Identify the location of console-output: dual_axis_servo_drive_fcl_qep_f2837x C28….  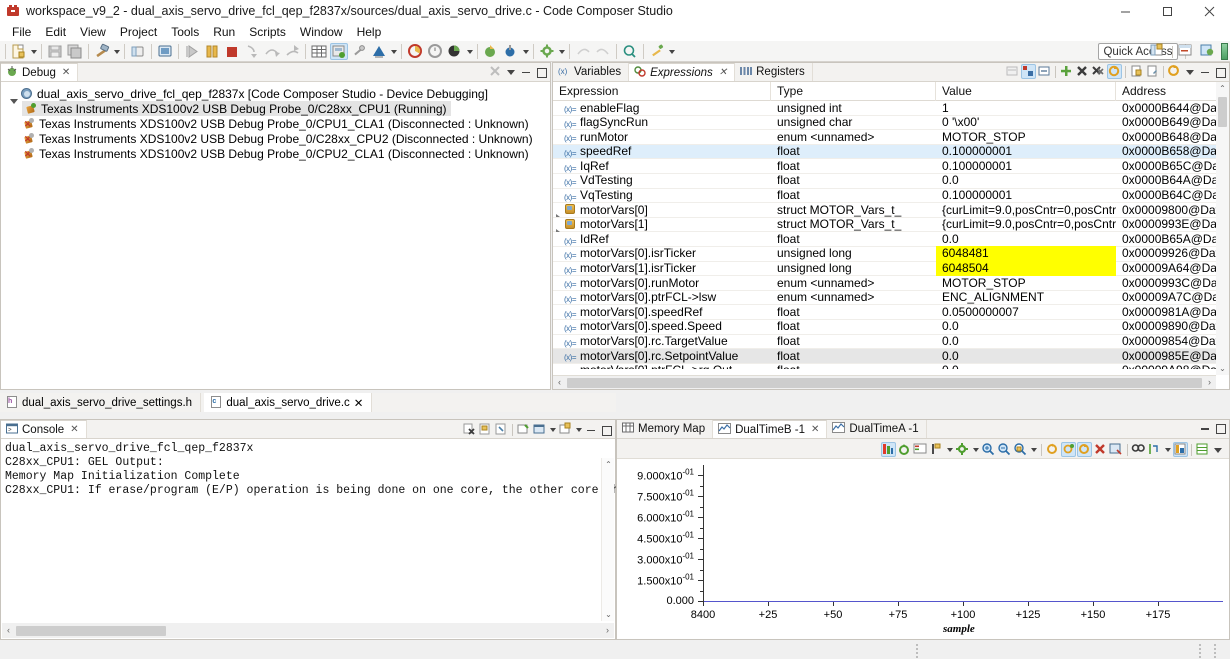
(358, 468).